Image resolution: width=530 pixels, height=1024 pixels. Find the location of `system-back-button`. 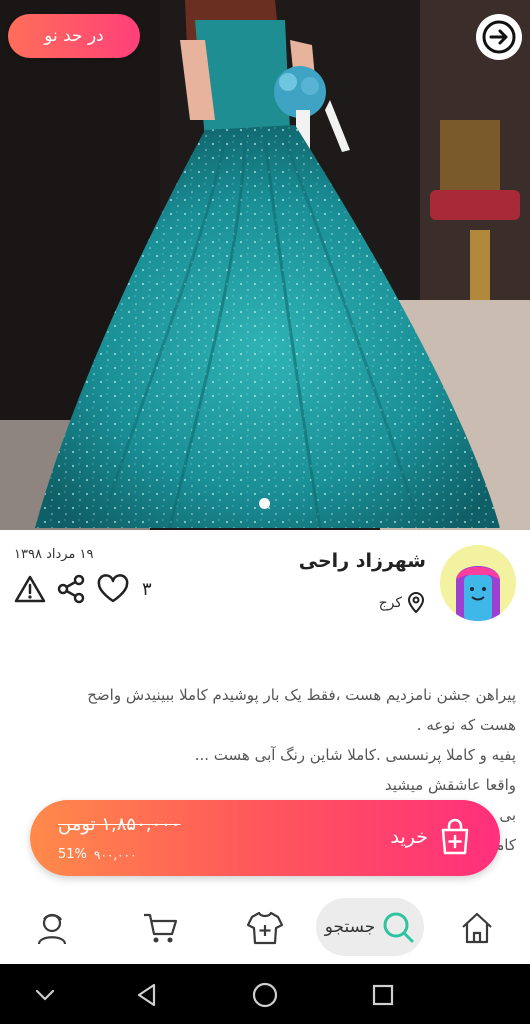

system-back-button is located at coordinates (147, 995).